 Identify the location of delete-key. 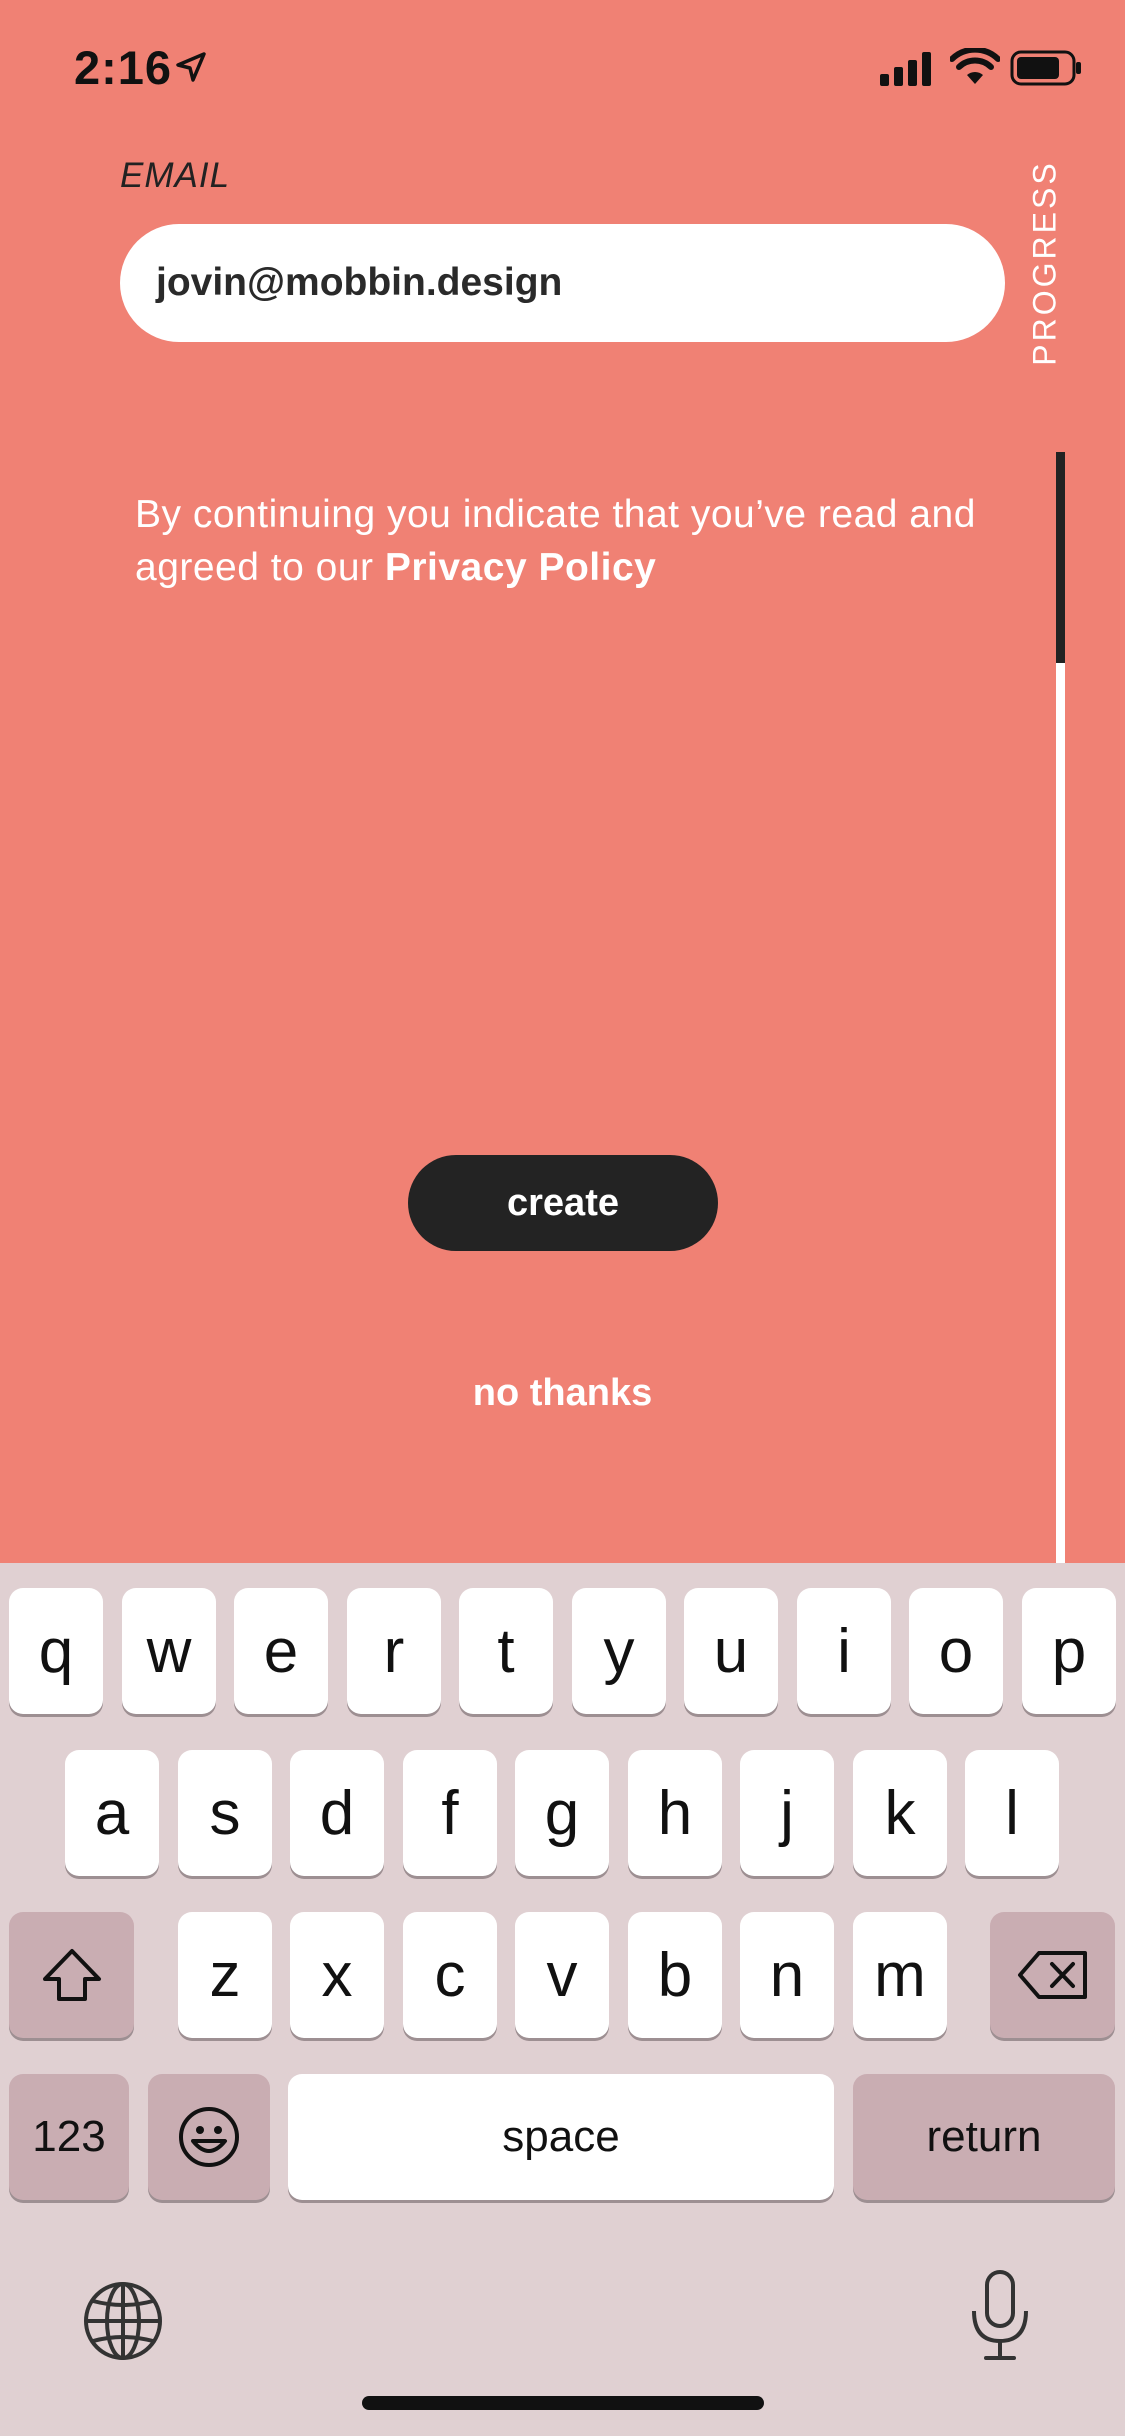
(1052, 1975).